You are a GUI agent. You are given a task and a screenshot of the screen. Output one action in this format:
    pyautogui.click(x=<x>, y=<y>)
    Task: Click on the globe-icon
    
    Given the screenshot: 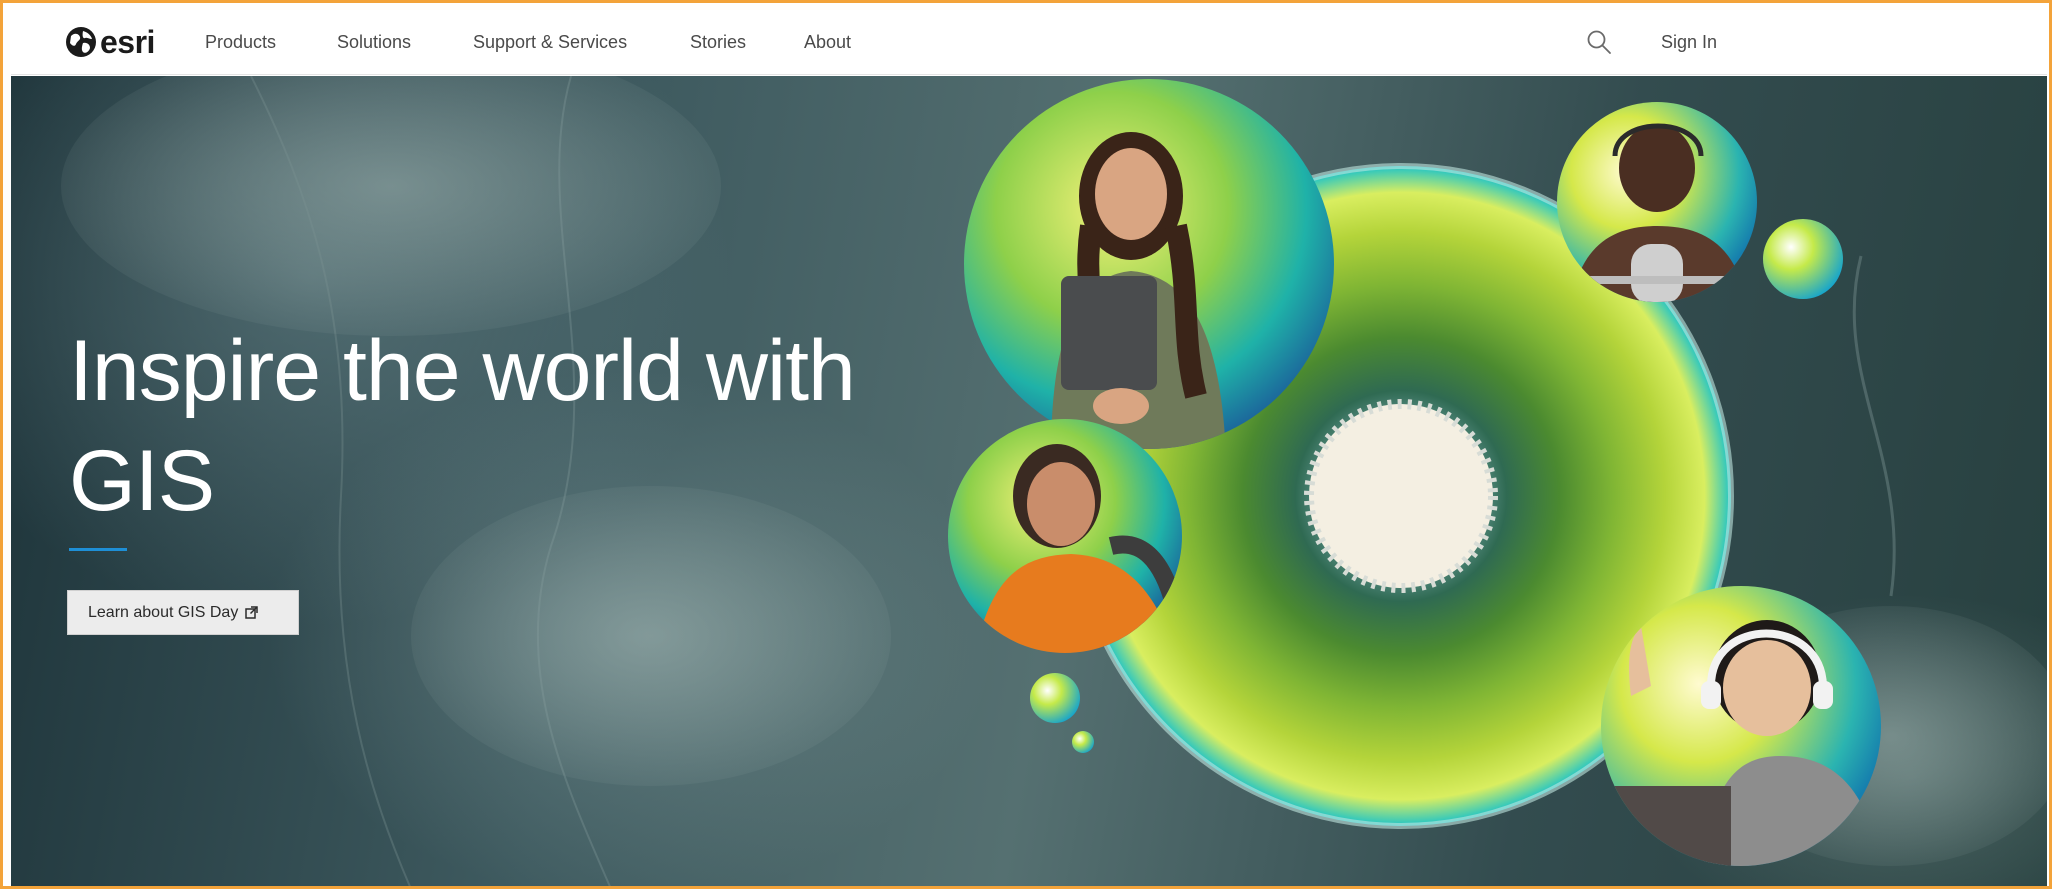 What is the action you would take?
    pyautogui.click(x=81, y=42)
    